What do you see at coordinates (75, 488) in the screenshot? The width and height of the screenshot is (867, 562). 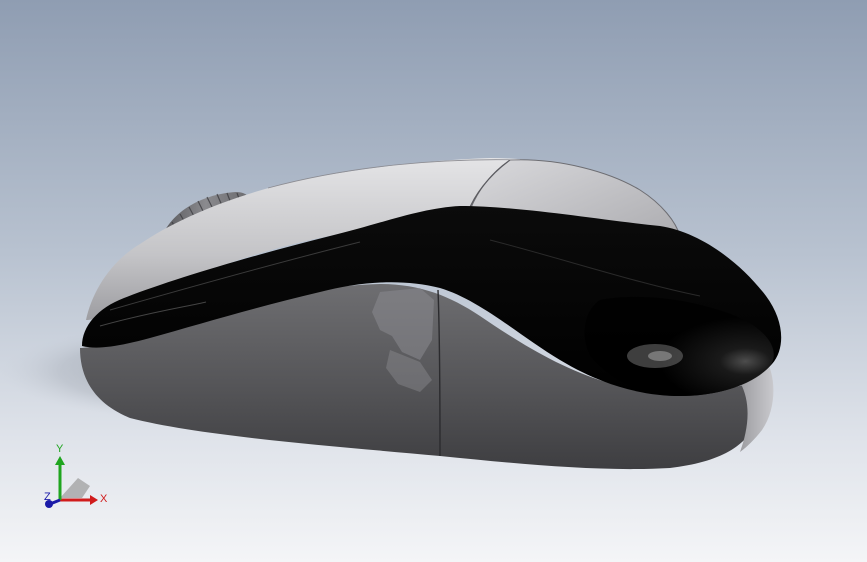 I see `triad-gray-plane` at bounding box center [75, 488].